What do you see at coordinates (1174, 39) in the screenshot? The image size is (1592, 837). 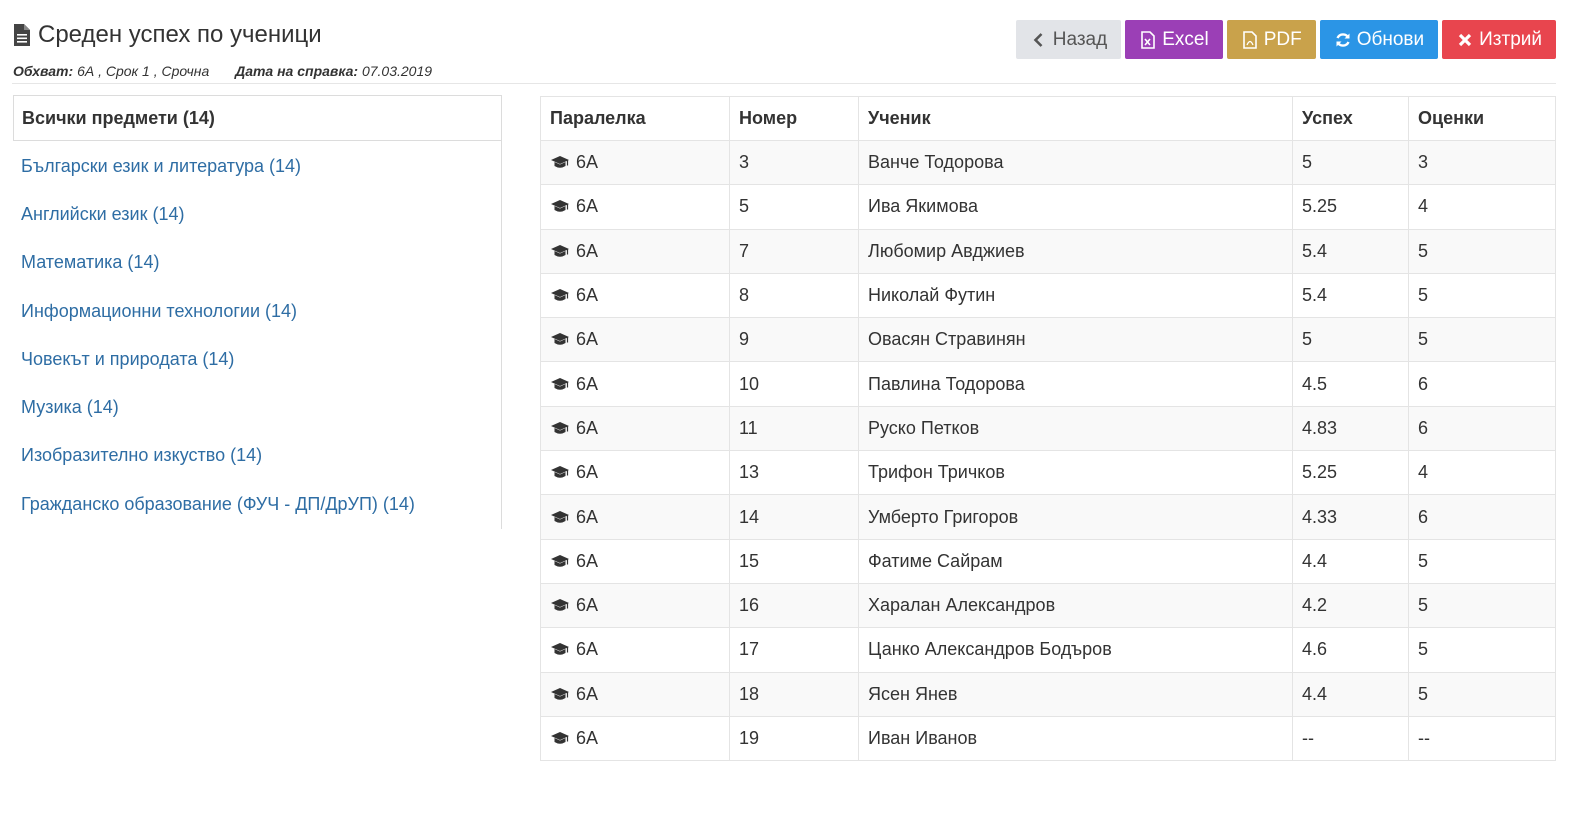 I see `excel-button: Excel` at bounding box center [1174, 39].